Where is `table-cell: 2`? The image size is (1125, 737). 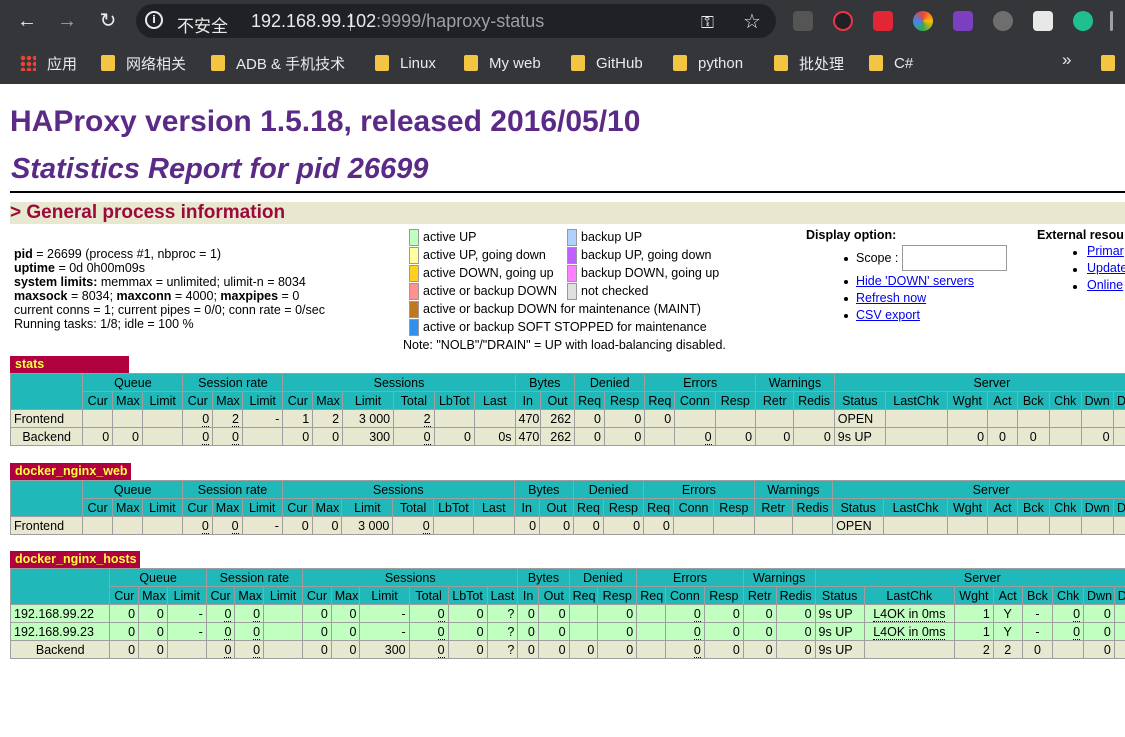 table-cell: 2 is located at coordinates (227, 418).